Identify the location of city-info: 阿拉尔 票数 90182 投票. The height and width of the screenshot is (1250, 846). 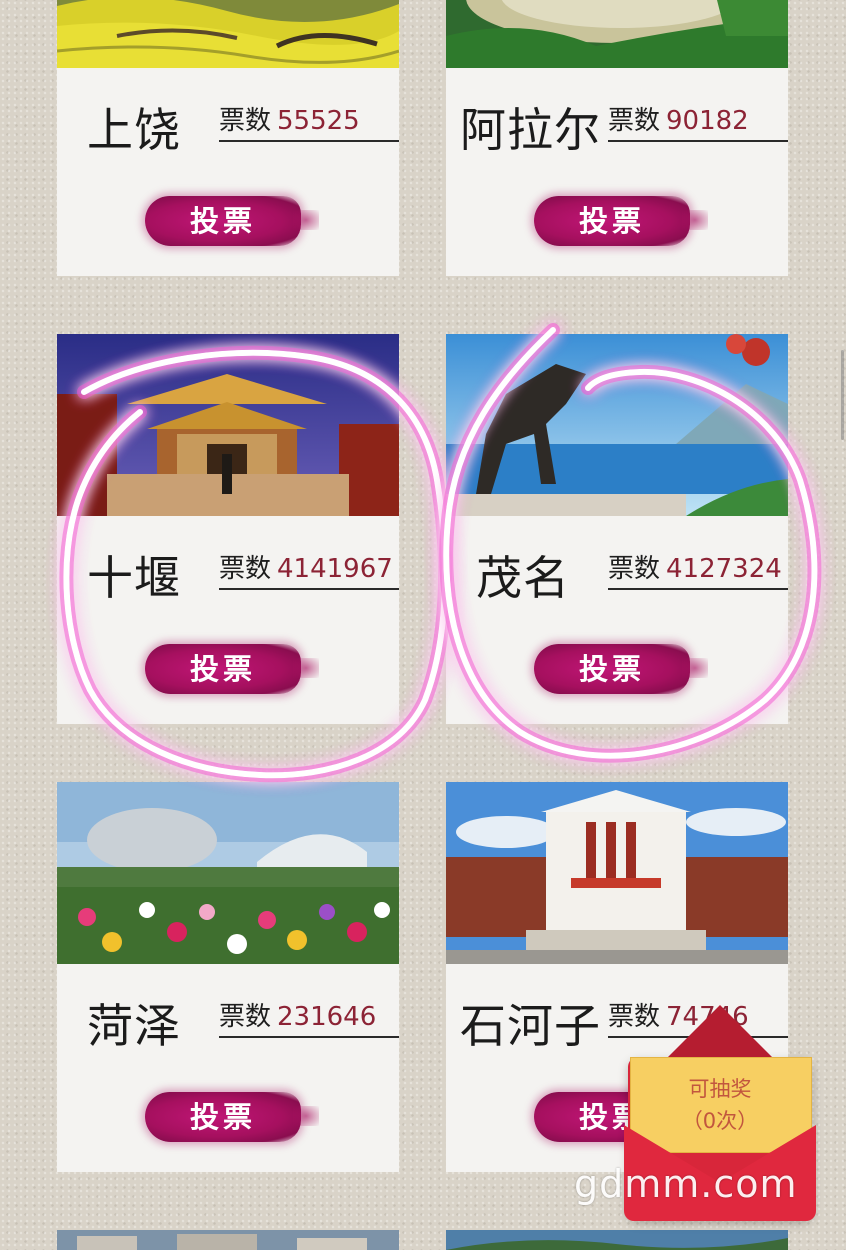
(617, 172).